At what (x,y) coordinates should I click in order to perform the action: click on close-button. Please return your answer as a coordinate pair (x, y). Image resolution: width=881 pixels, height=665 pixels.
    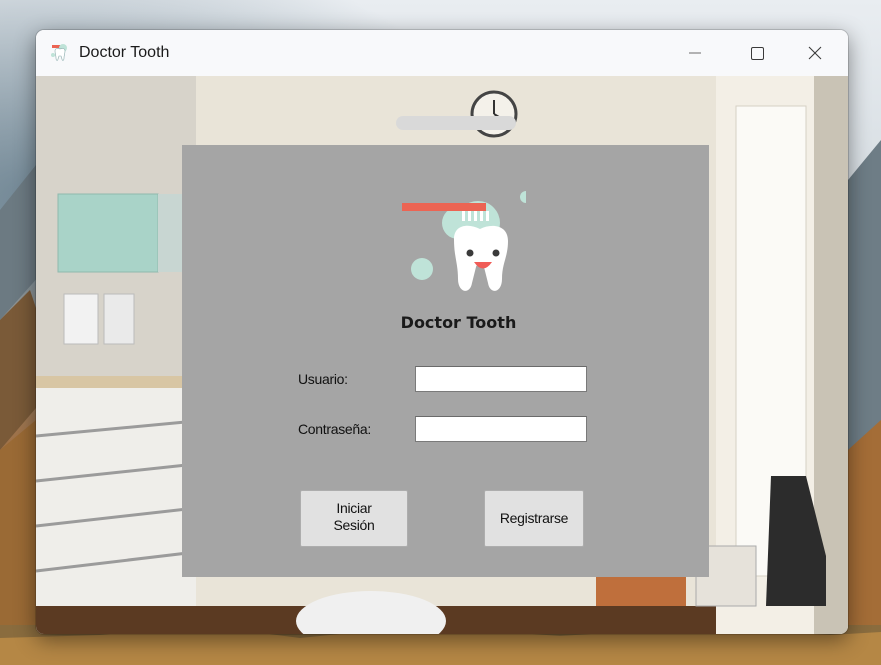
    Looking at the image, I should click on (815, 53).